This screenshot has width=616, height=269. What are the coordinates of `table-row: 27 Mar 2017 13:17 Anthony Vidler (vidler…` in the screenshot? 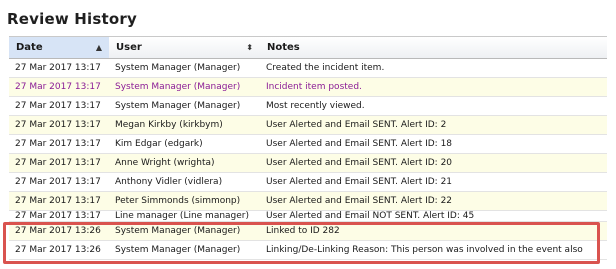 It's located at (308, 182).